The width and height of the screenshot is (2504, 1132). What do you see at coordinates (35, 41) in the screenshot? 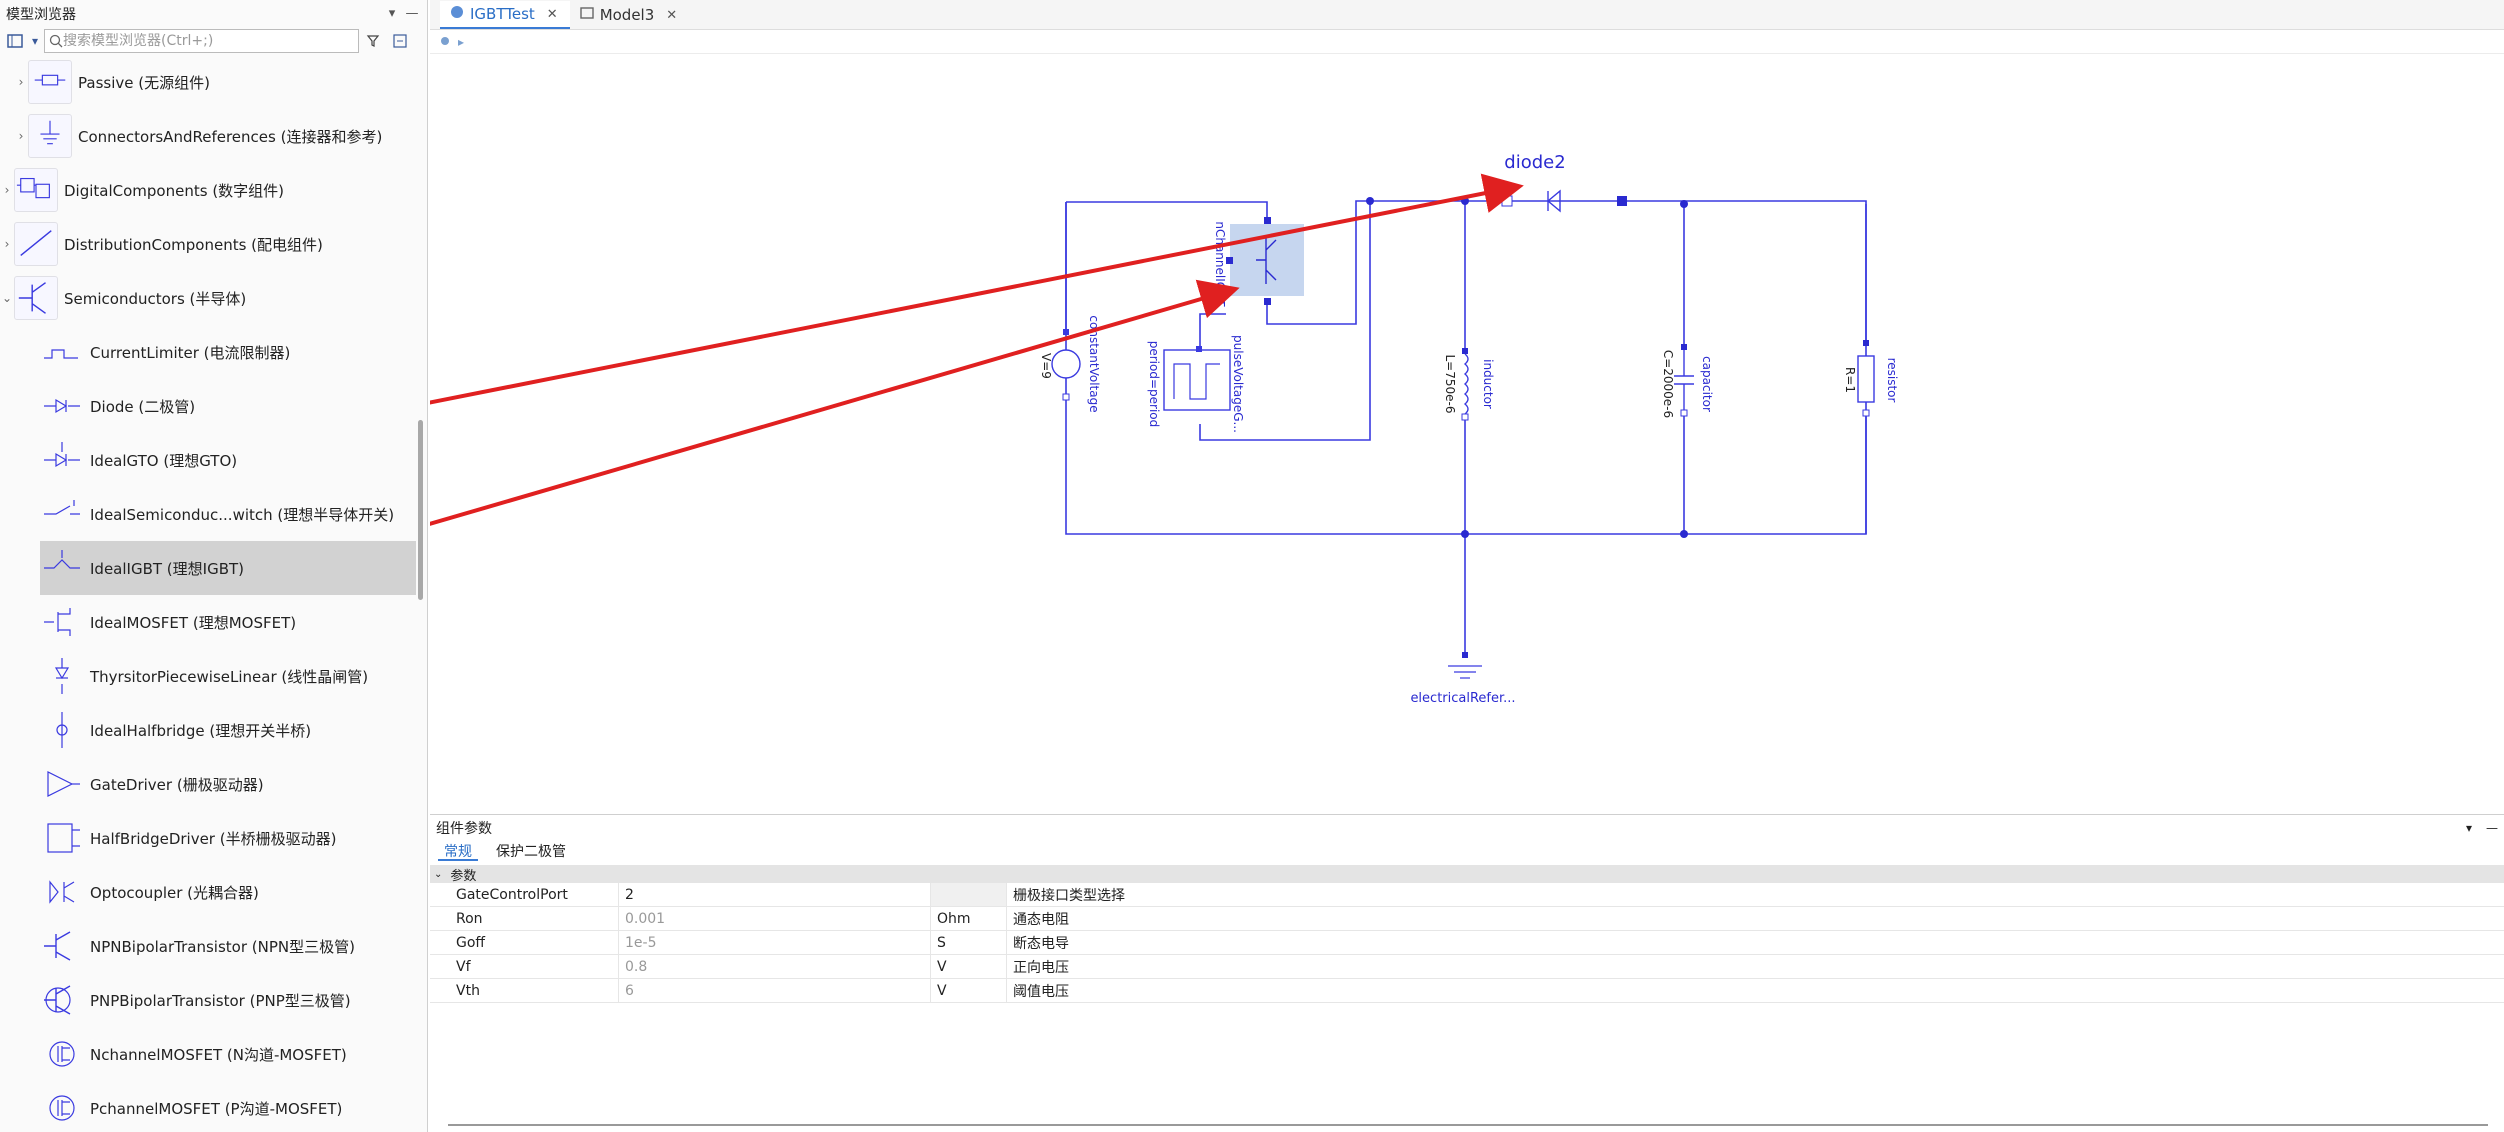
I see `dropdown-arrow-icon: ▾` at bounding box center [35, 41].